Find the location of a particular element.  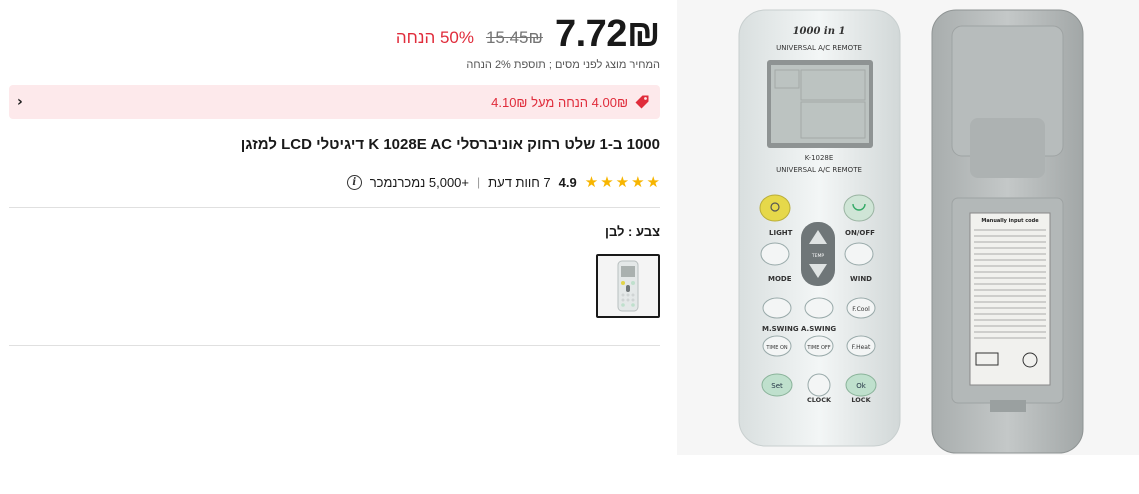

star-rating: ★ ★ ★ ★ ★ is located at coordinates (622, 182).